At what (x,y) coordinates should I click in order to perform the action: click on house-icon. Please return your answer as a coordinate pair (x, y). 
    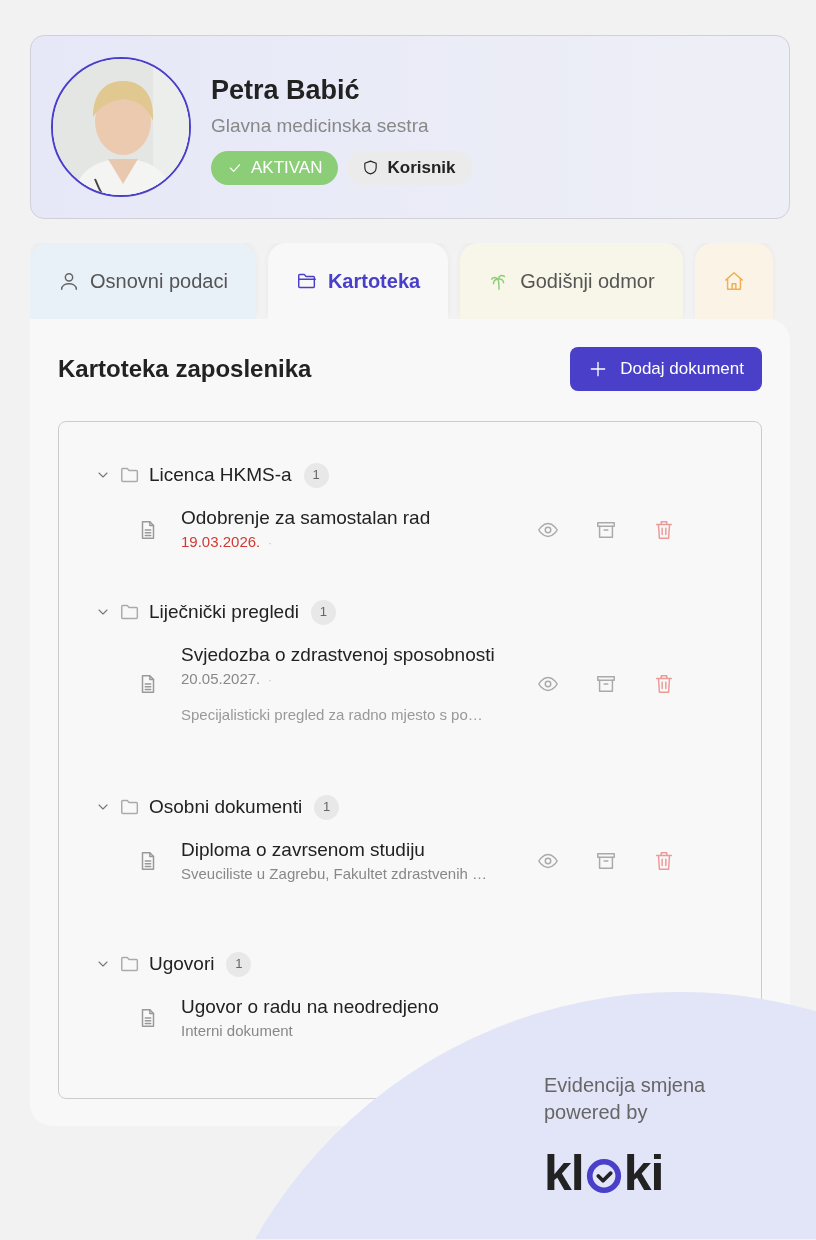
    Looking at the image, I should click on (733, 281).